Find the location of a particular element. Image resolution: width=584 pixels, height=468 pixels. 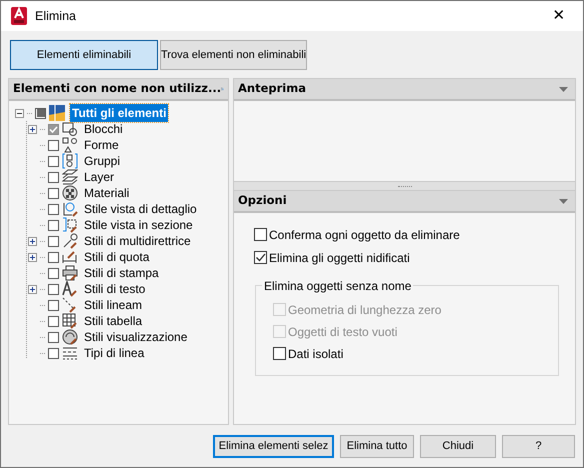

window-title: Elimina is located at coordinates (55, 16).